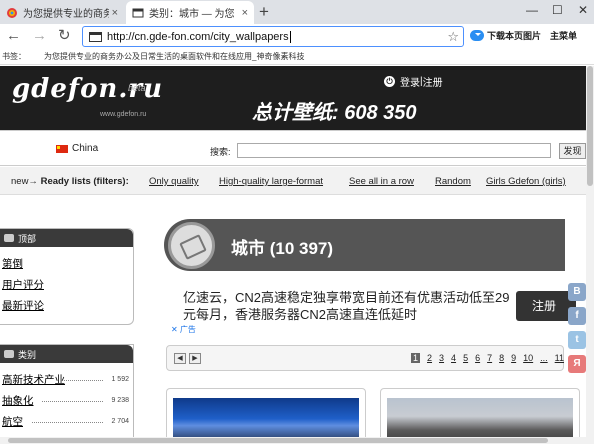 The width and height of the screenshot is (594, 444). Describe the element at coordinates (433, 81) in the screenshot. I see `register-link: 注册` at that location.